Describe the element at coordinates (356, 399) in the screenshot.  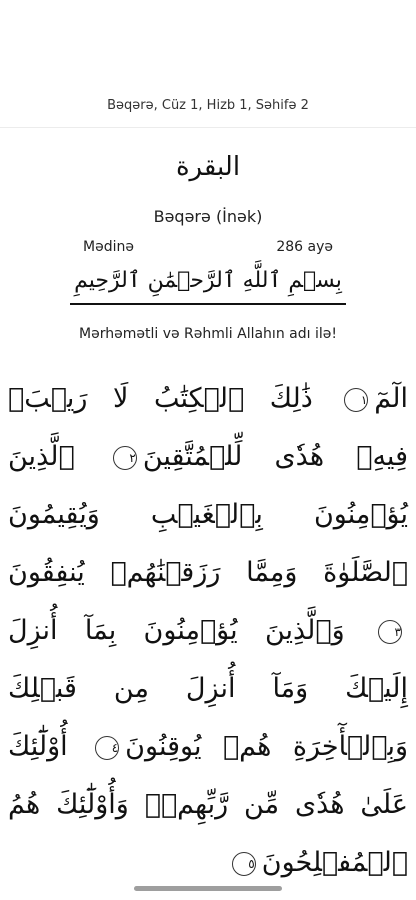
I see `ayah-number-marker: ١` at that location.